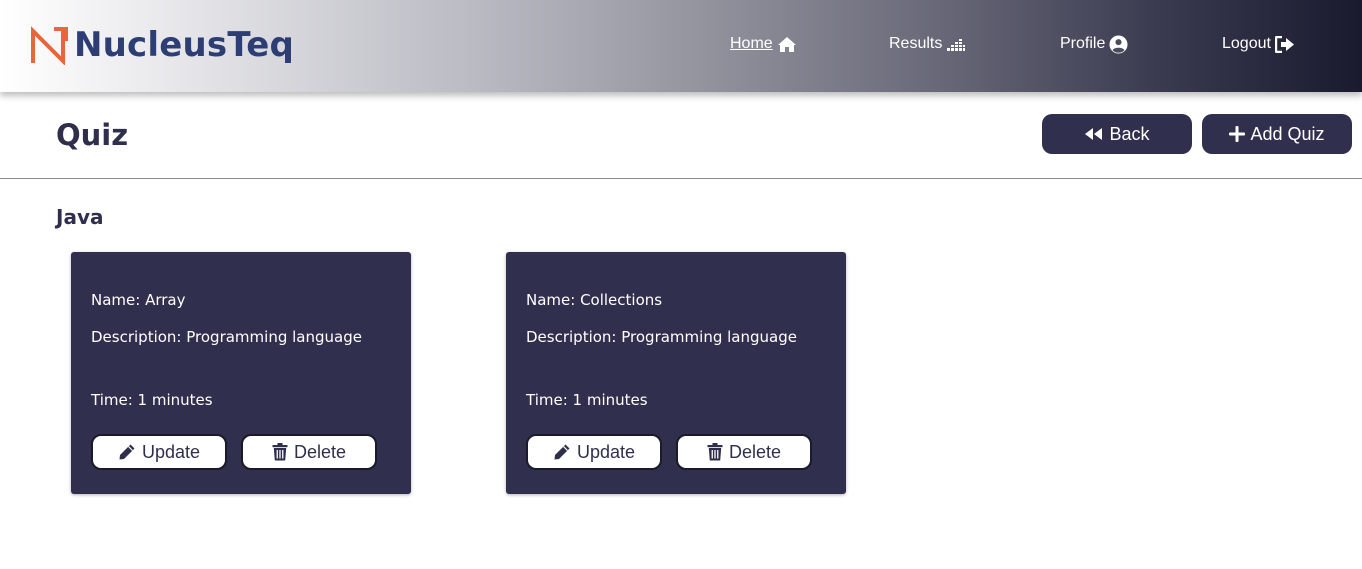  What do you see at coordinates (1118, 44) in the screenshot?
I see `user-circle-icon` at bounding box center [1118, 44].